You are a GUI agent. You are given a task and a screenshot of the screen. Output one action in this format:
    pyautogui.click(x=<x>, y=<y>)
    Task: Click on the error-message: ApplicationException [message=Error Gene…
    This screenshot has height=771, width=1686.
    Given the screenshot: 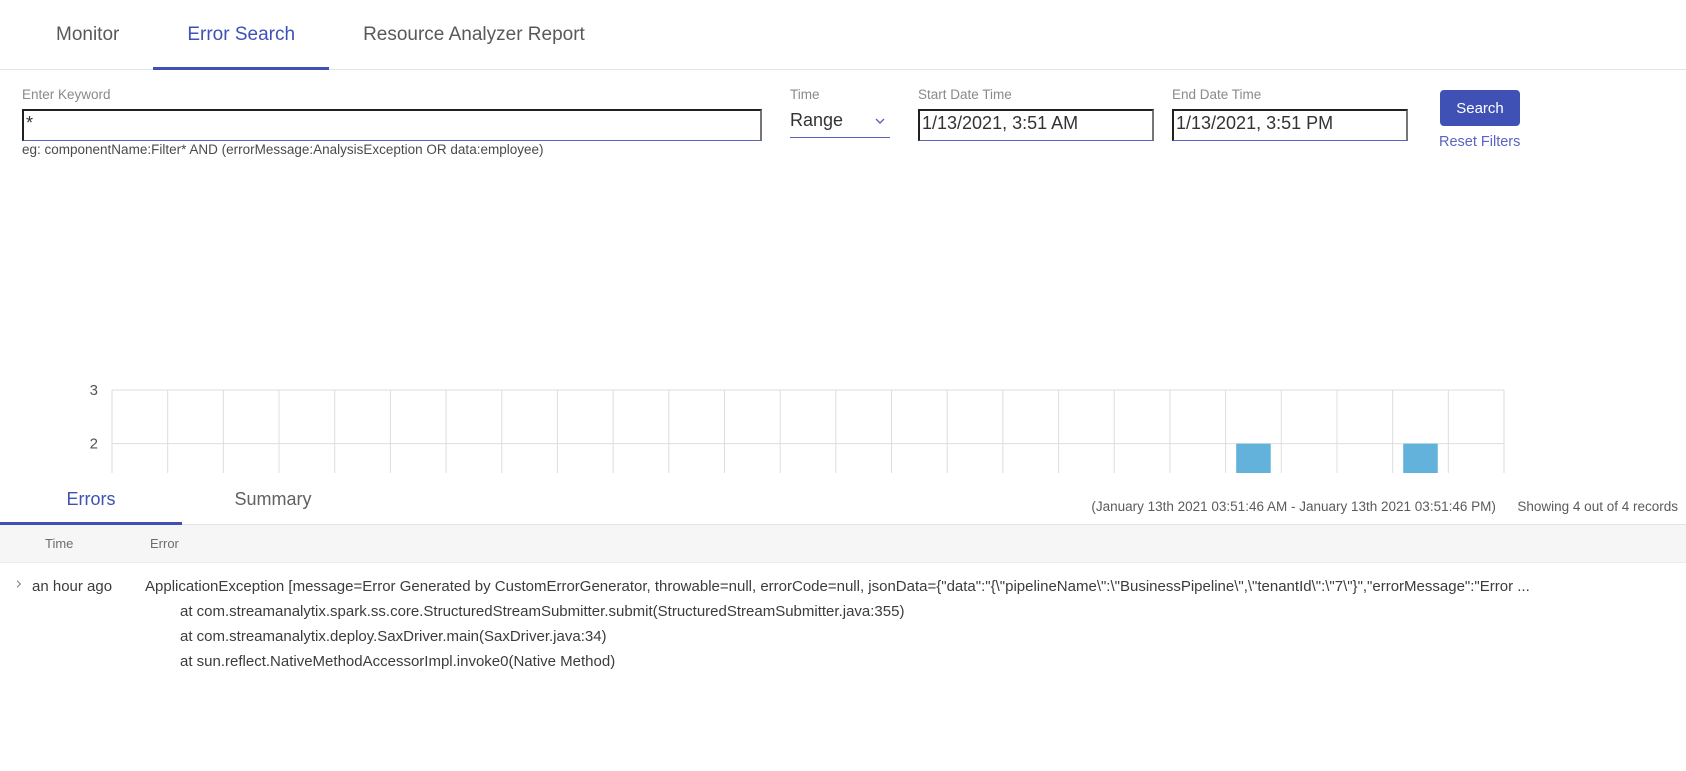 What is the action you would take?
    pyautogui.click(x=837, y=586)
    